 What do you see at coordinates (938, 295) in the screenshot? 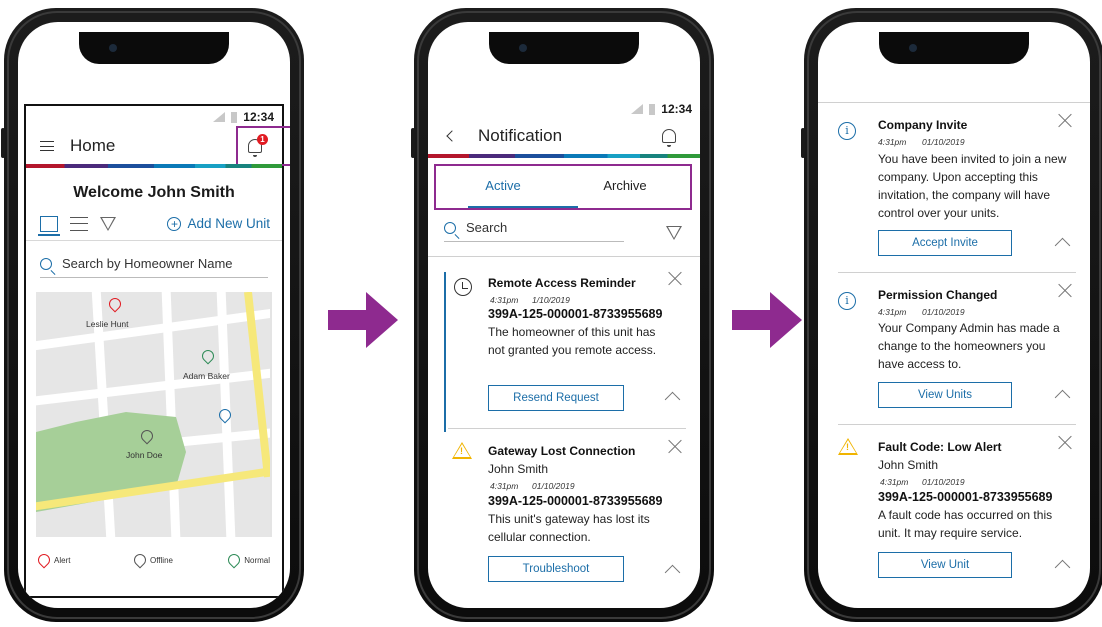
I see `card-title: Permission Changed` at bounding box center [938, 295].